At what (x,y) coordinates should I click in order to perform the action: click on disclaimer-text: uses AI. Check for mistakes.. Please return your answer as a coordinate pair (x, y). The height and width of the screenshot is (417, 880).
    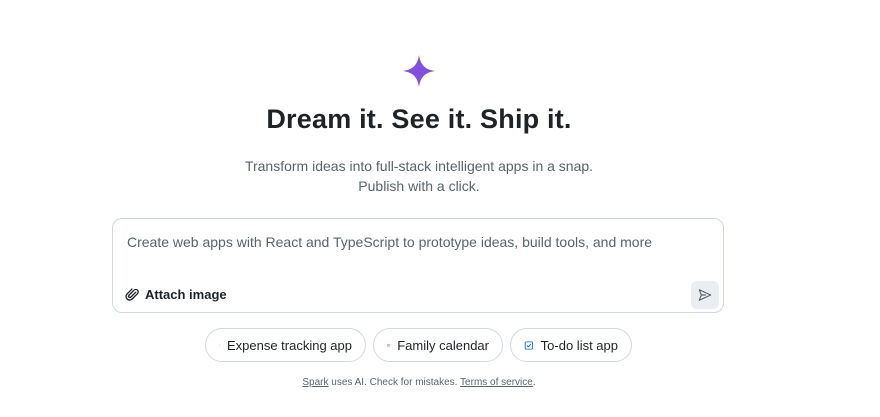
    Looking at the image, I should click on (394, 382).